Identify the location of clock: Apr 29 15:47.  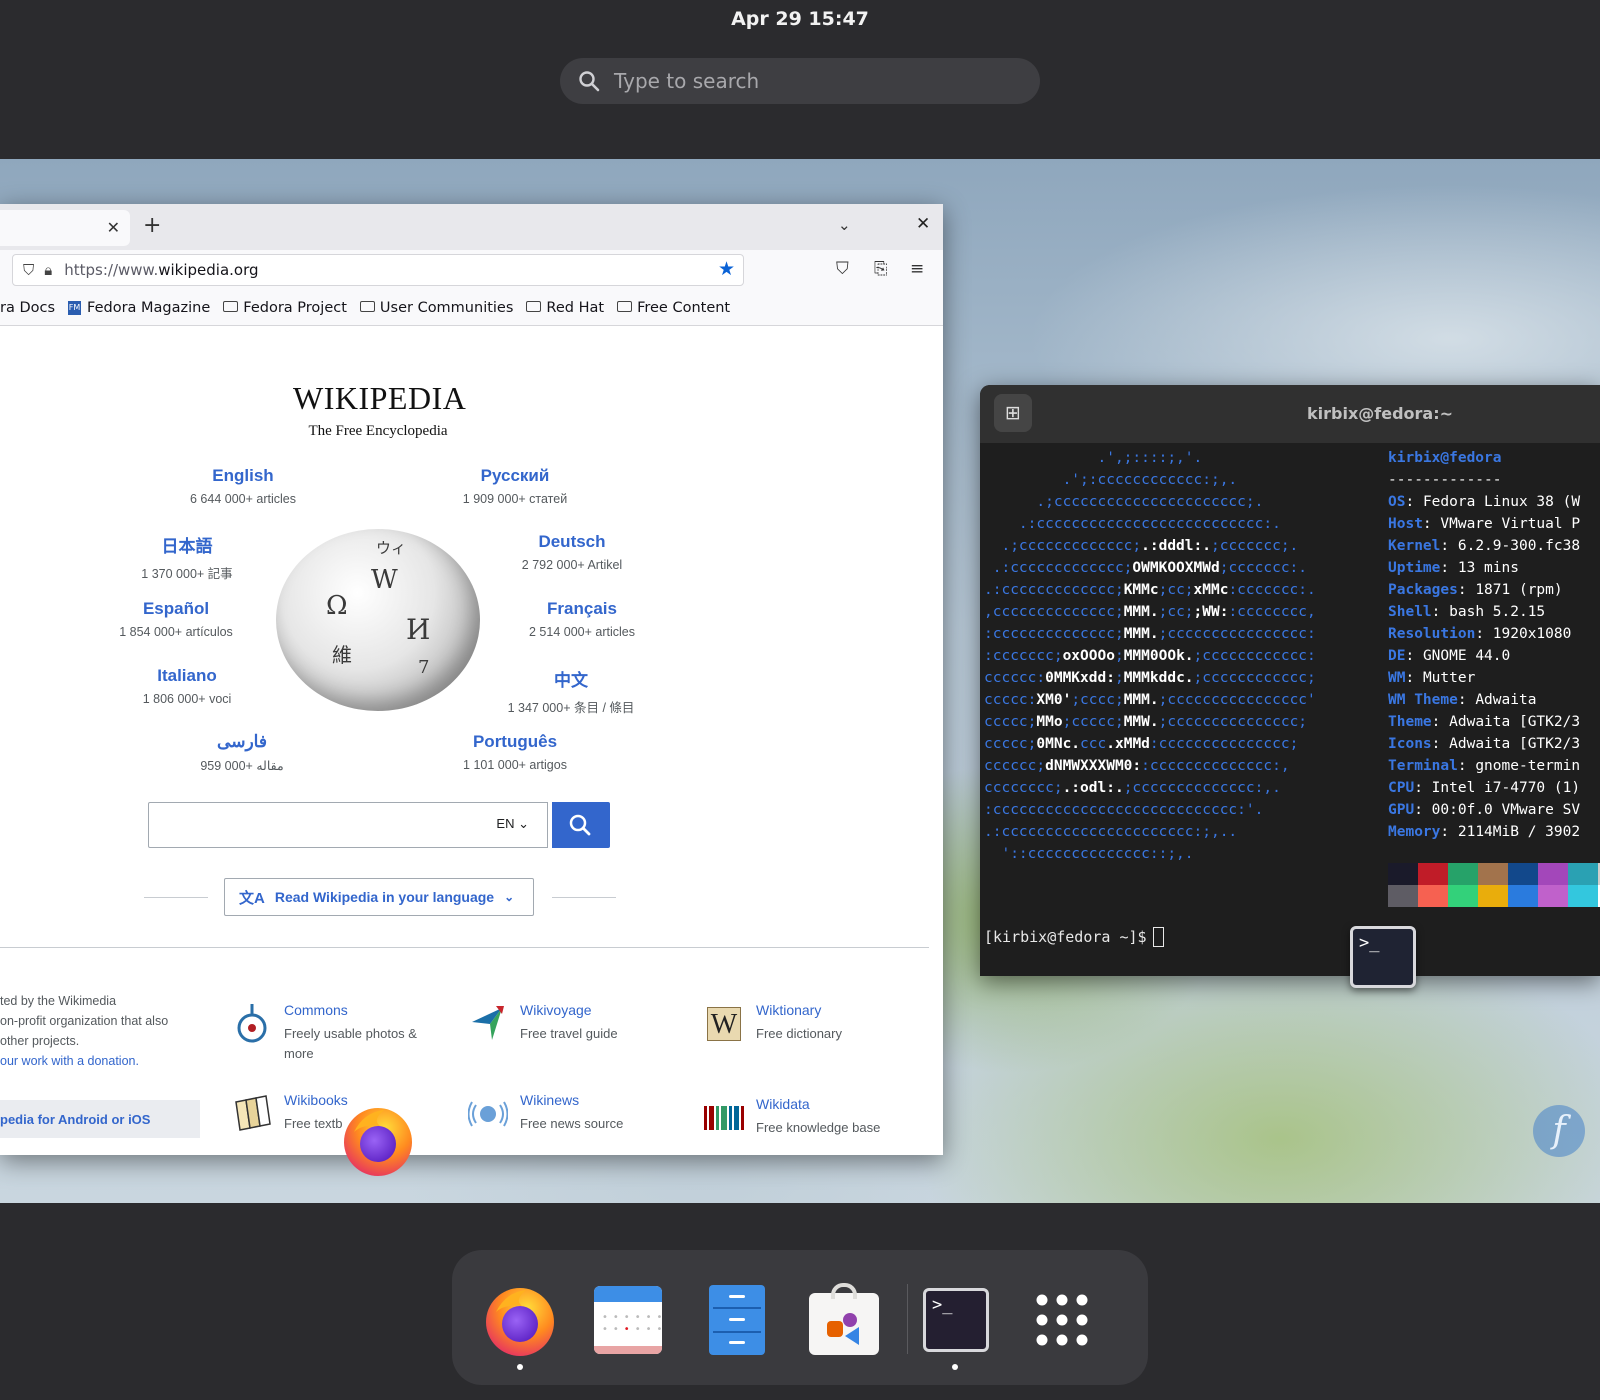
(800, 19).